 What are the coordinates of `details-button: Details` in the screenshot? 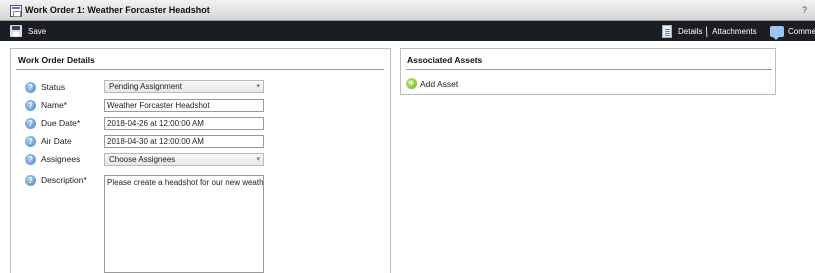 It's located at (682, 31).